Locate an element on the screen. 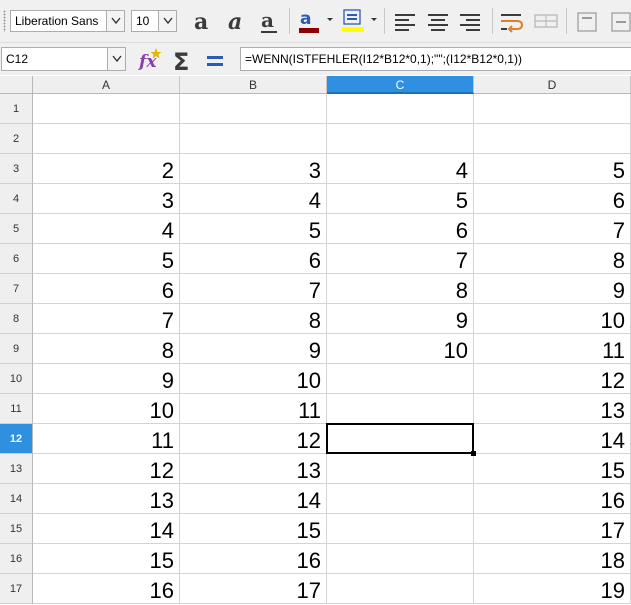 The width and height of the screenshot is (631, 605). cell-d4: 6 is located at coordinates (552, 199).